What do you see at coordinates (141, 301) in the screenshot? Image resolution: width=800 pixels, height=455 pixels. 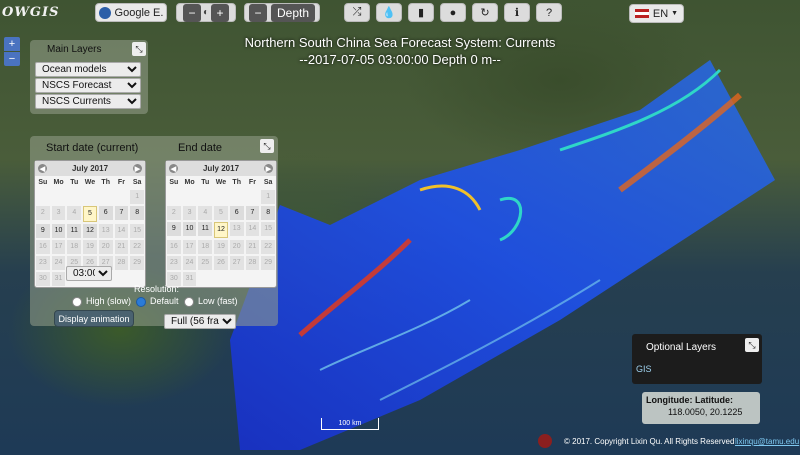 I see `radio-default` at bounding box center [141, 301].